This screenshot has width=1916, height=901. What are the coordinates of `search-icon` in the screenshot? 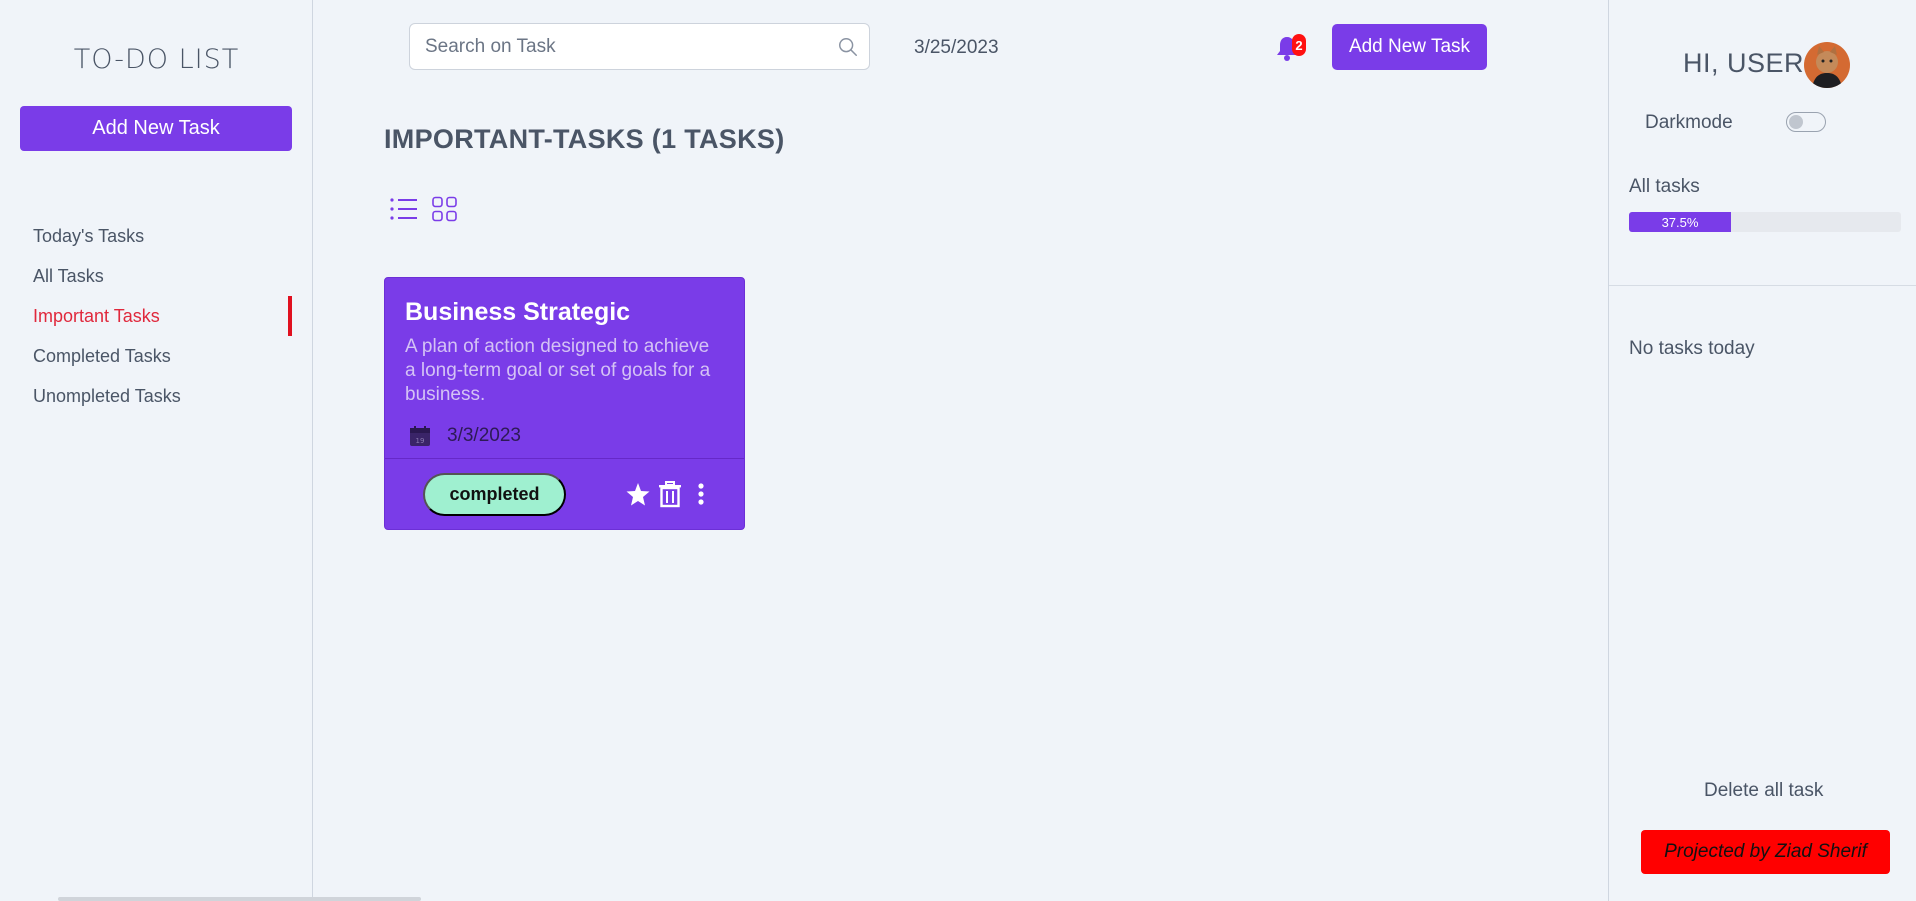 It's located at (848, 47).